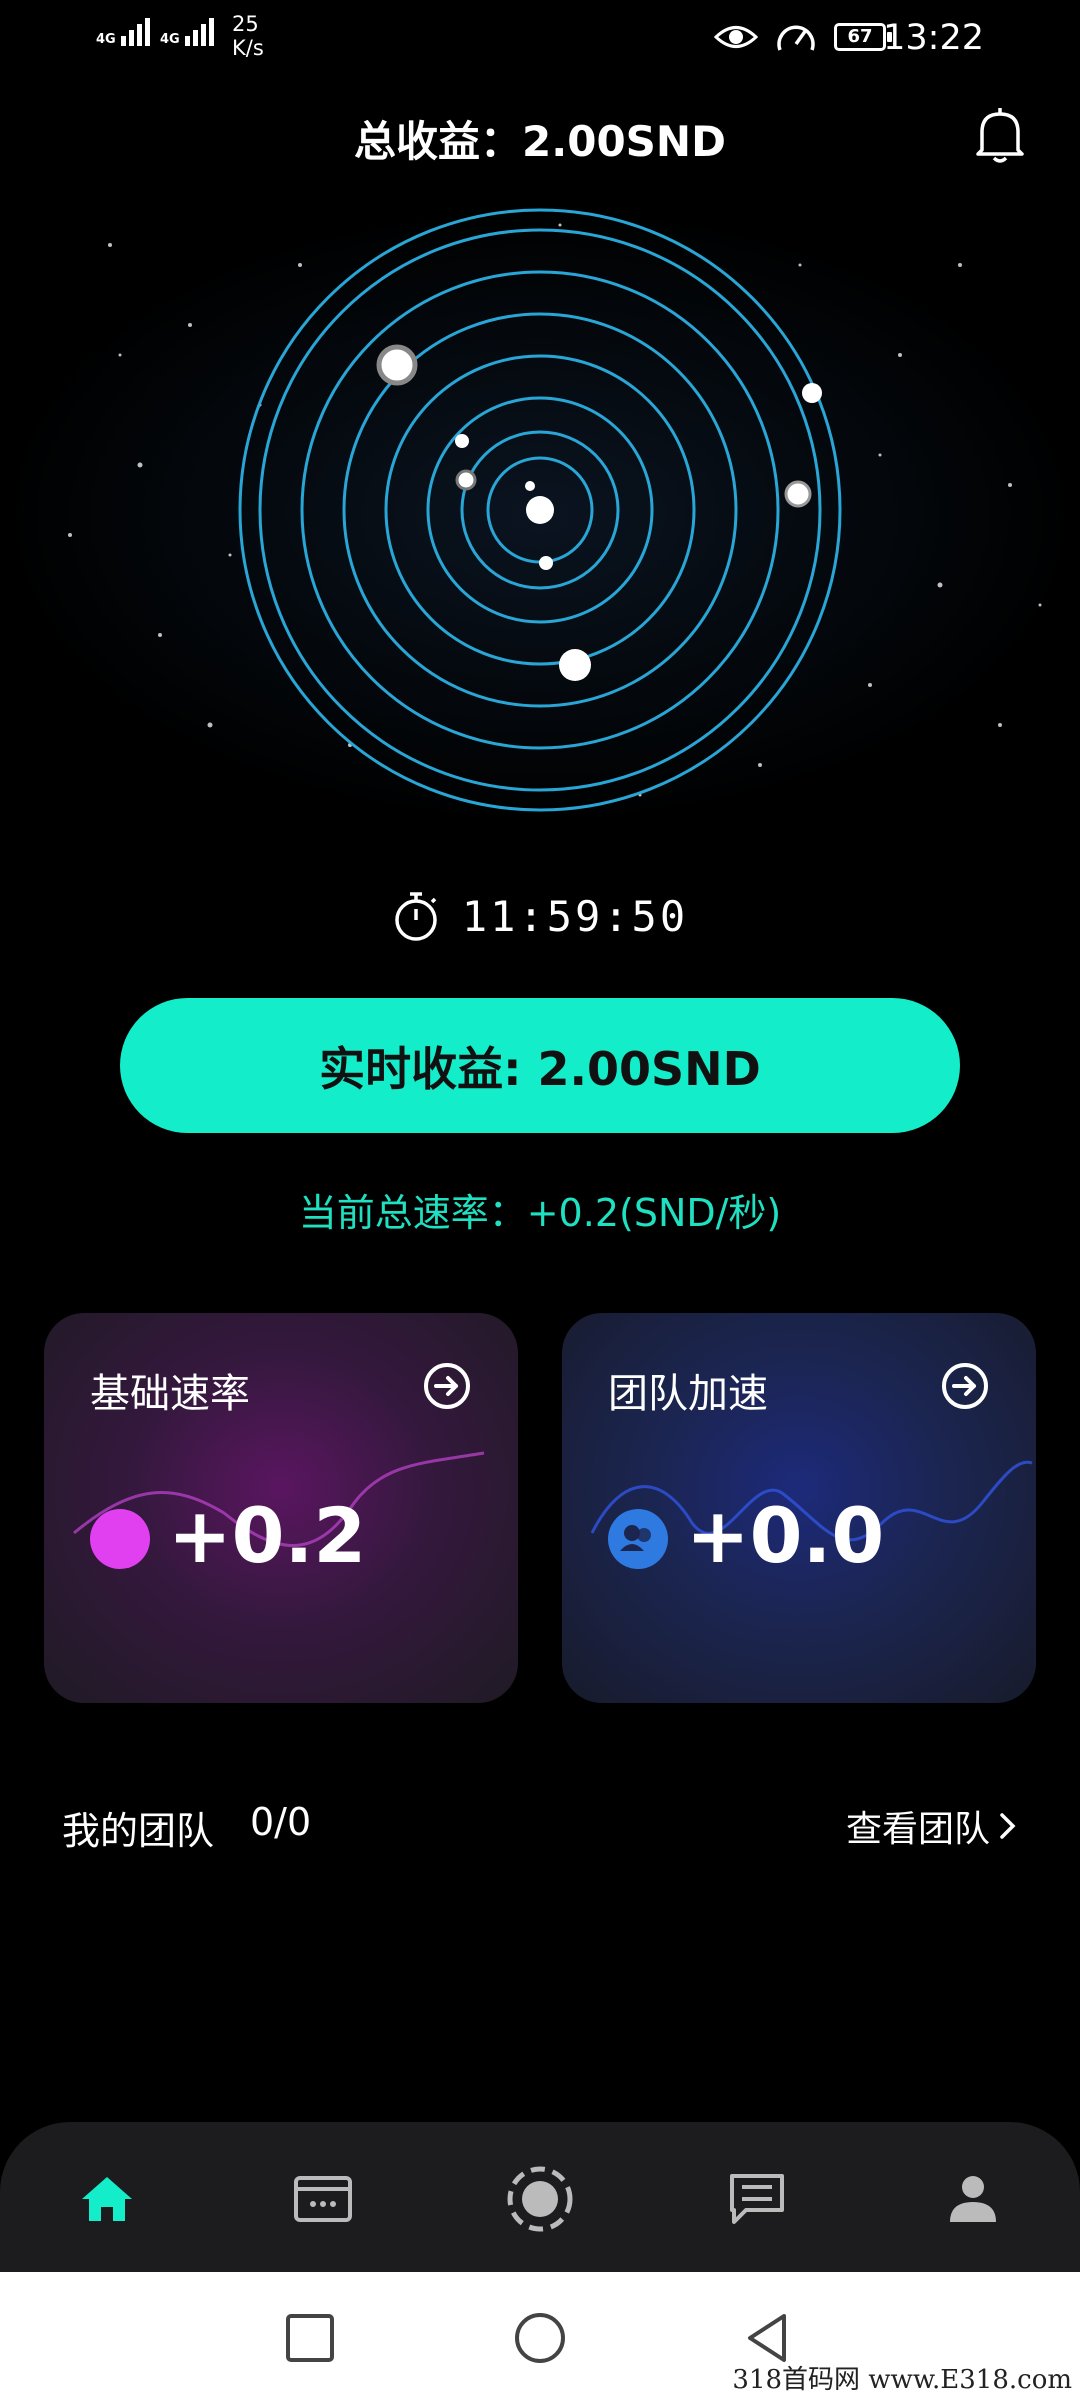  I want to click on current-total-rate: 当前总速率：+0.2(SND/秒), so click(540, 1213).